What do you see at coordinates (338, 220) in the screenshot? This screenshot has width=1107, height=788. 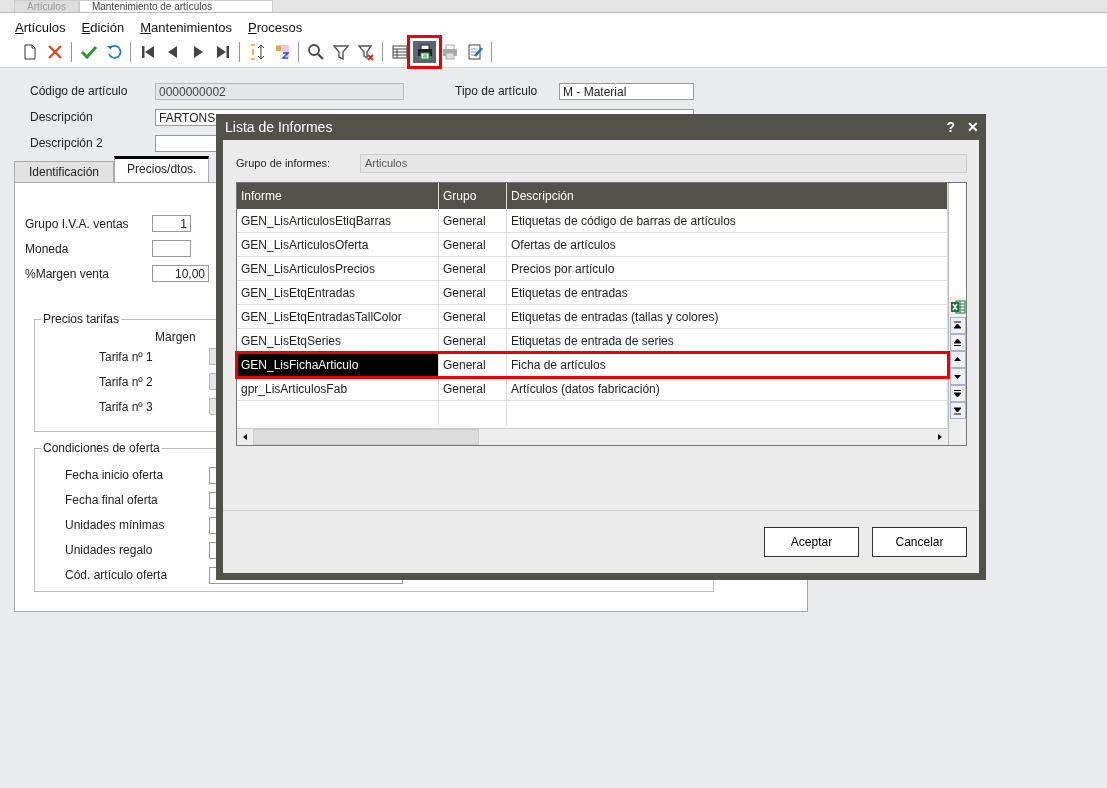 I see `table-cell: GEN_LisArticulosEtiqBarras` at bounding box center [338, 220].